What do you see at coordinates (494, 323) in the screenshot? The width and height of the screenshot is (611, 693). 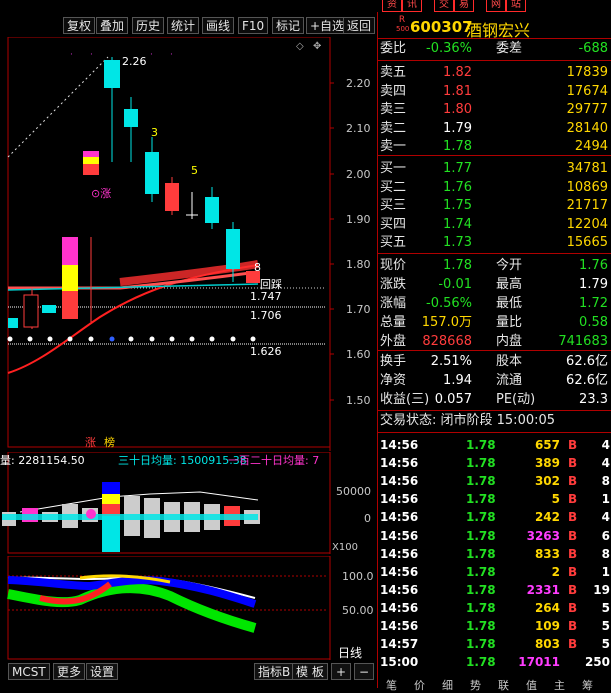 I see `stat-row: 总量 157.0万 量比 0.58` at bounding box center [494, 323].